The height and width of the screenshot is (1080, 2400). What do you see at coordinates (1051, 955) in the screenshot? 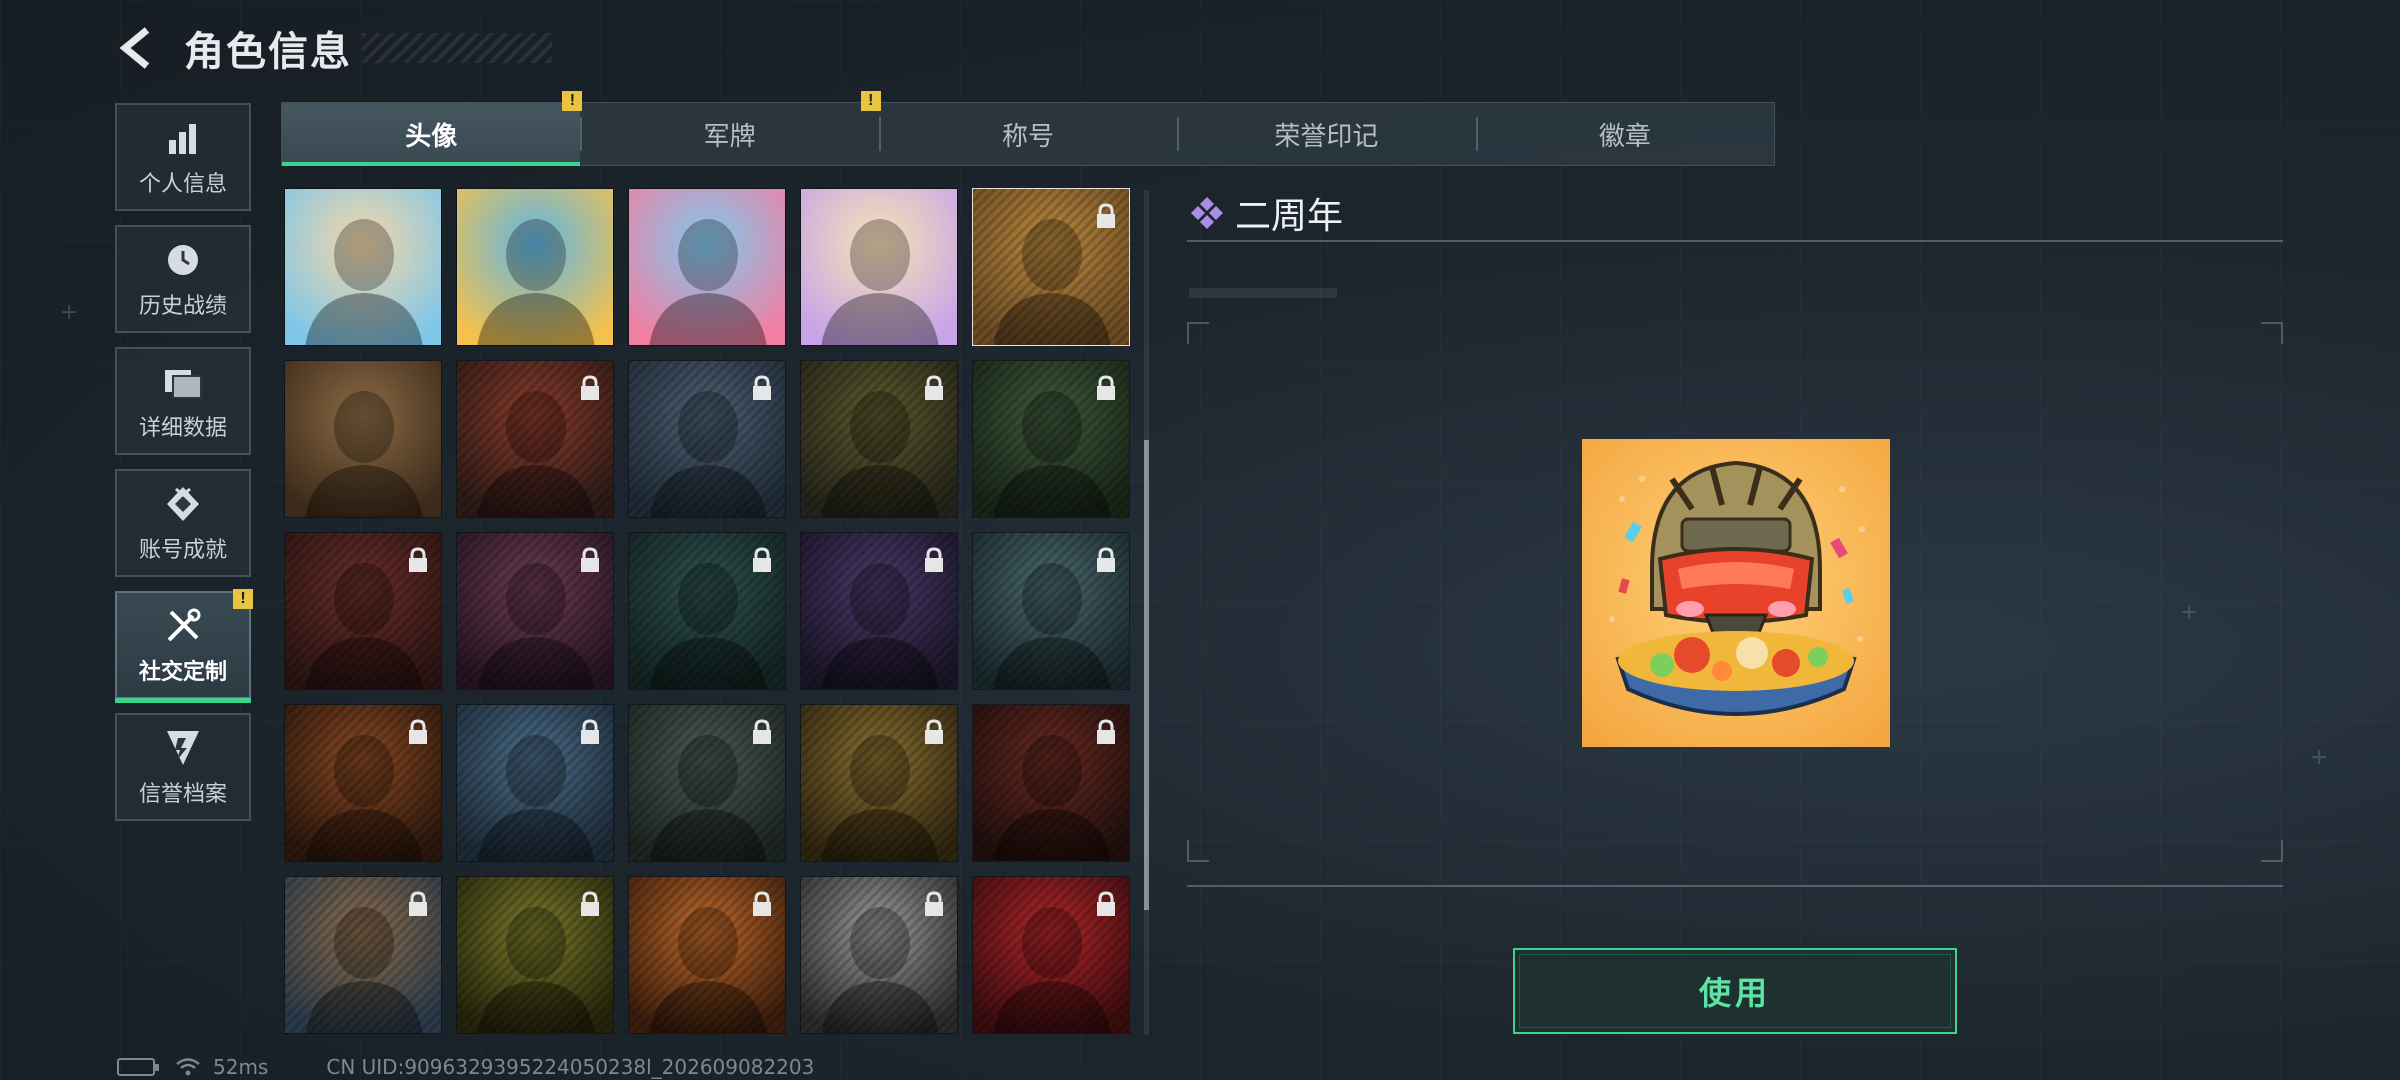
I see `avatar-shield-emblem-red` at bounding box center [1051, 955].